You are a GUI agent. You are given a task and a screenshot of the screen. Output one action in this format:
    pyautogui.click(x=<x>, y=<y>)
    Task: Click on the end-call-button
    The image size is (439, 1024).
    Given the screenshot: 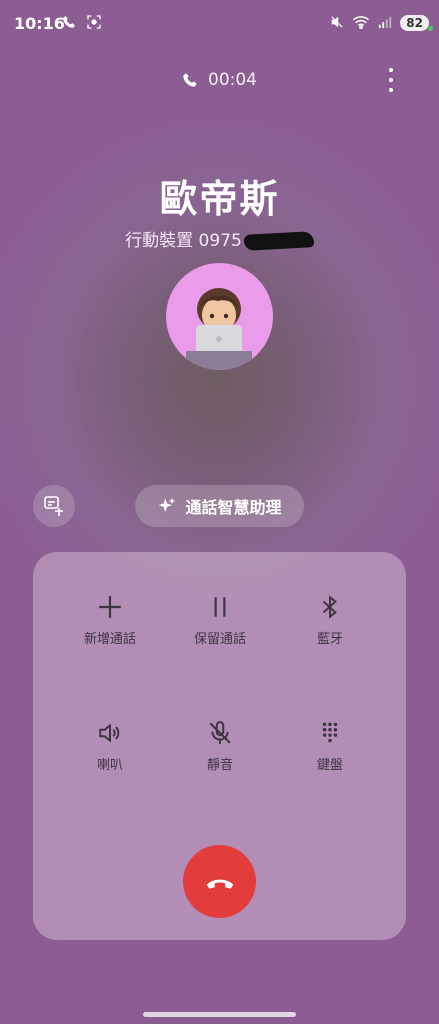 What is the action you would take?
    pyautogui.click(x=219, y=881)
    